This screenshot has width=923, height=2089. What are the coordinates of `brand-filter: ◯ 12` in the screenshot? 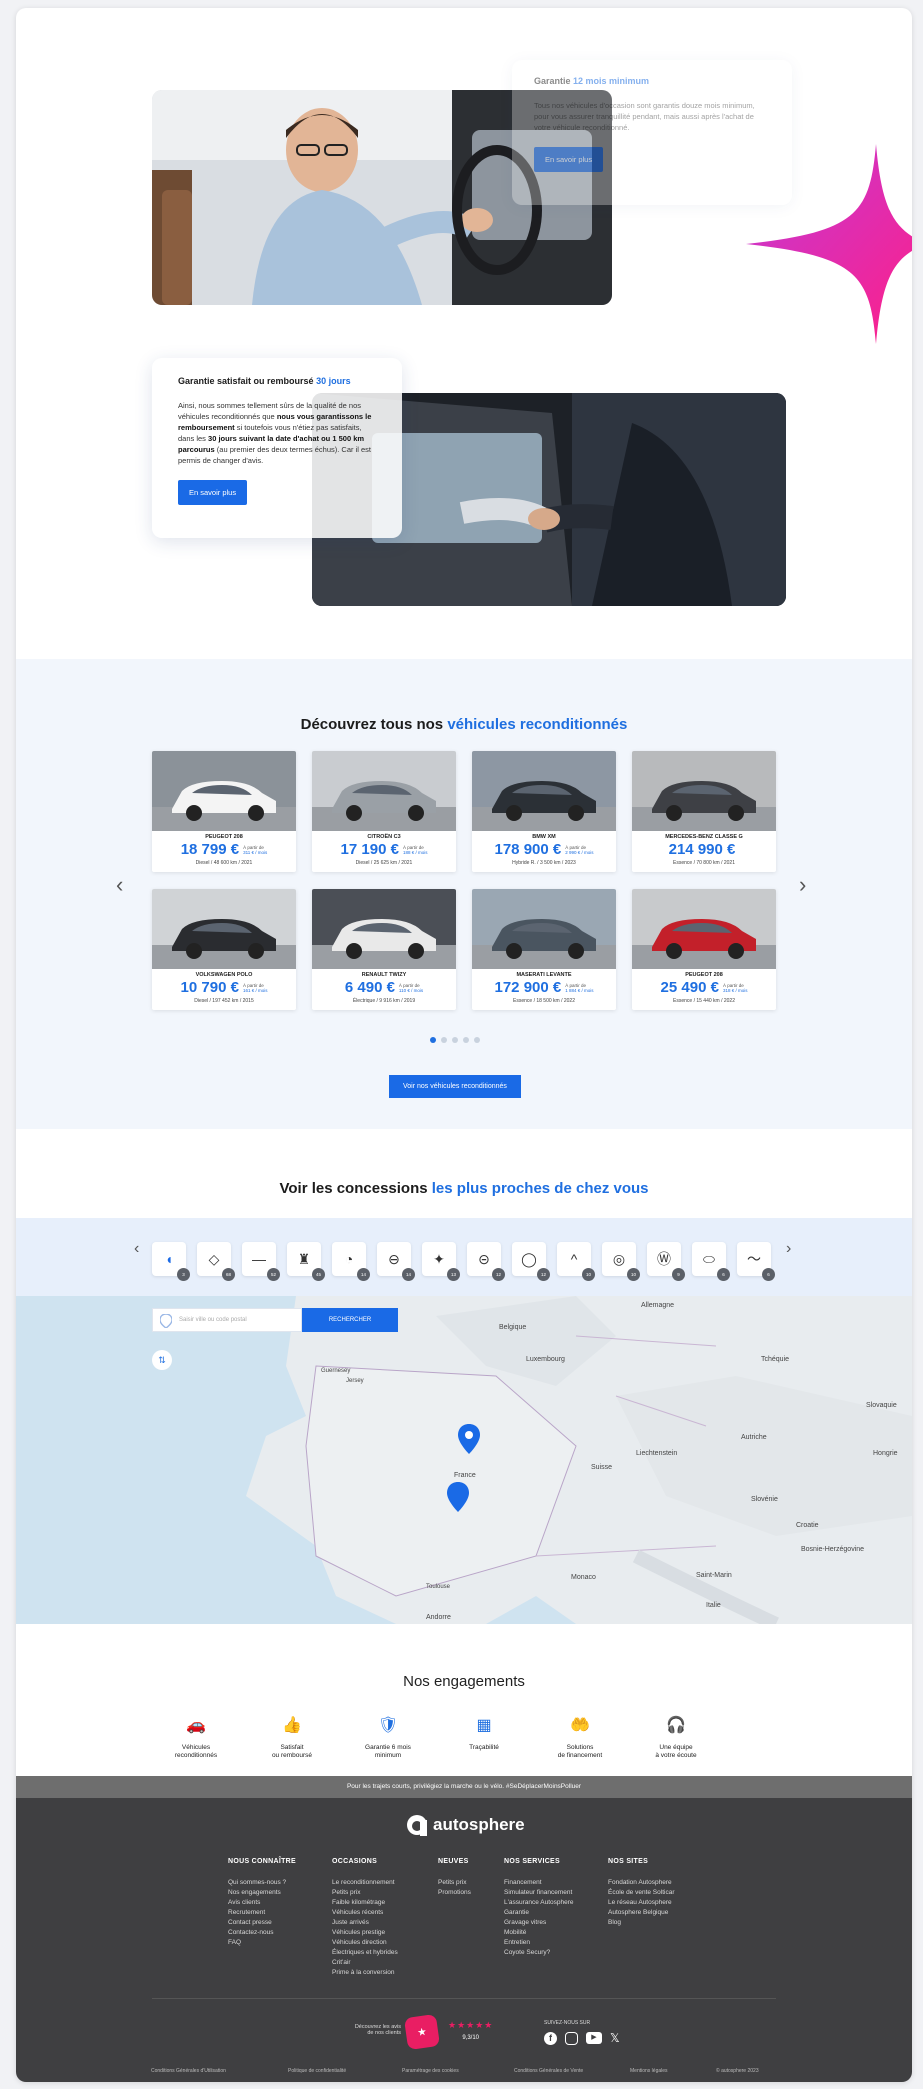 It's located at (531, 1261).